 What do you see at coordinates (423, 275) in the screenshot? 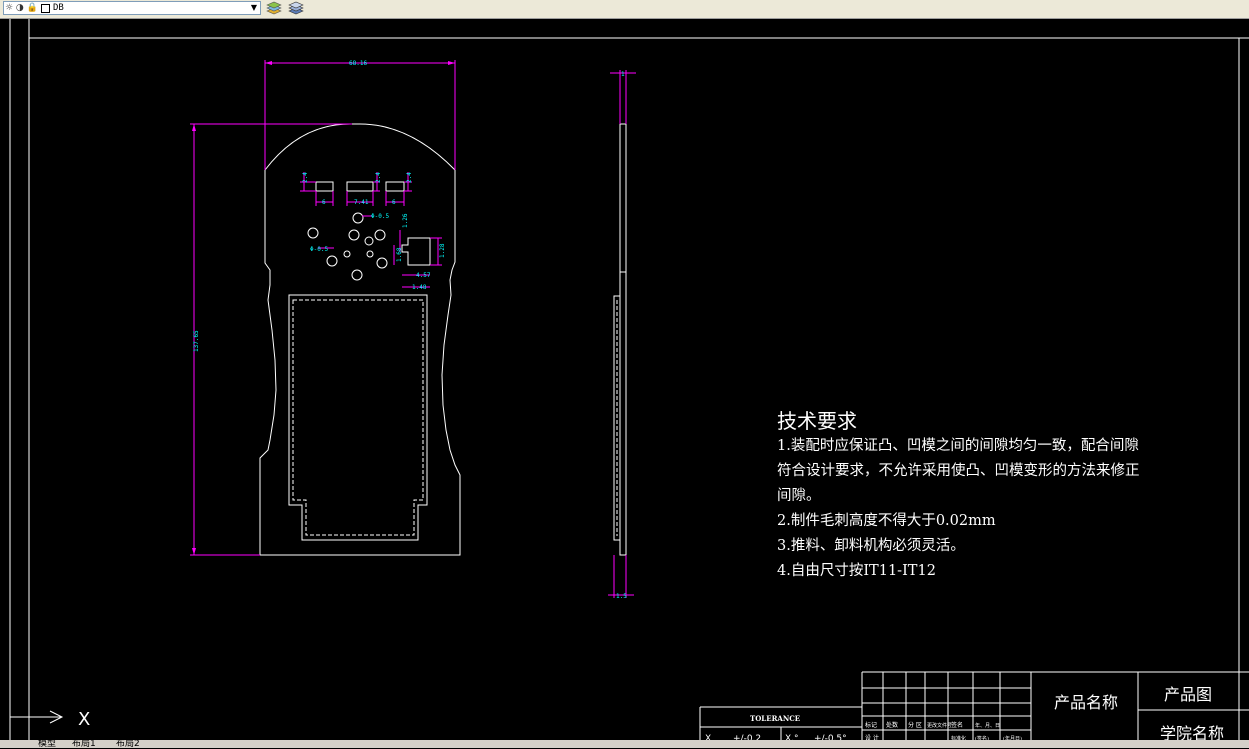
I see `dim-rect-w1-text: 4.57` at bounding box center [423, 275].